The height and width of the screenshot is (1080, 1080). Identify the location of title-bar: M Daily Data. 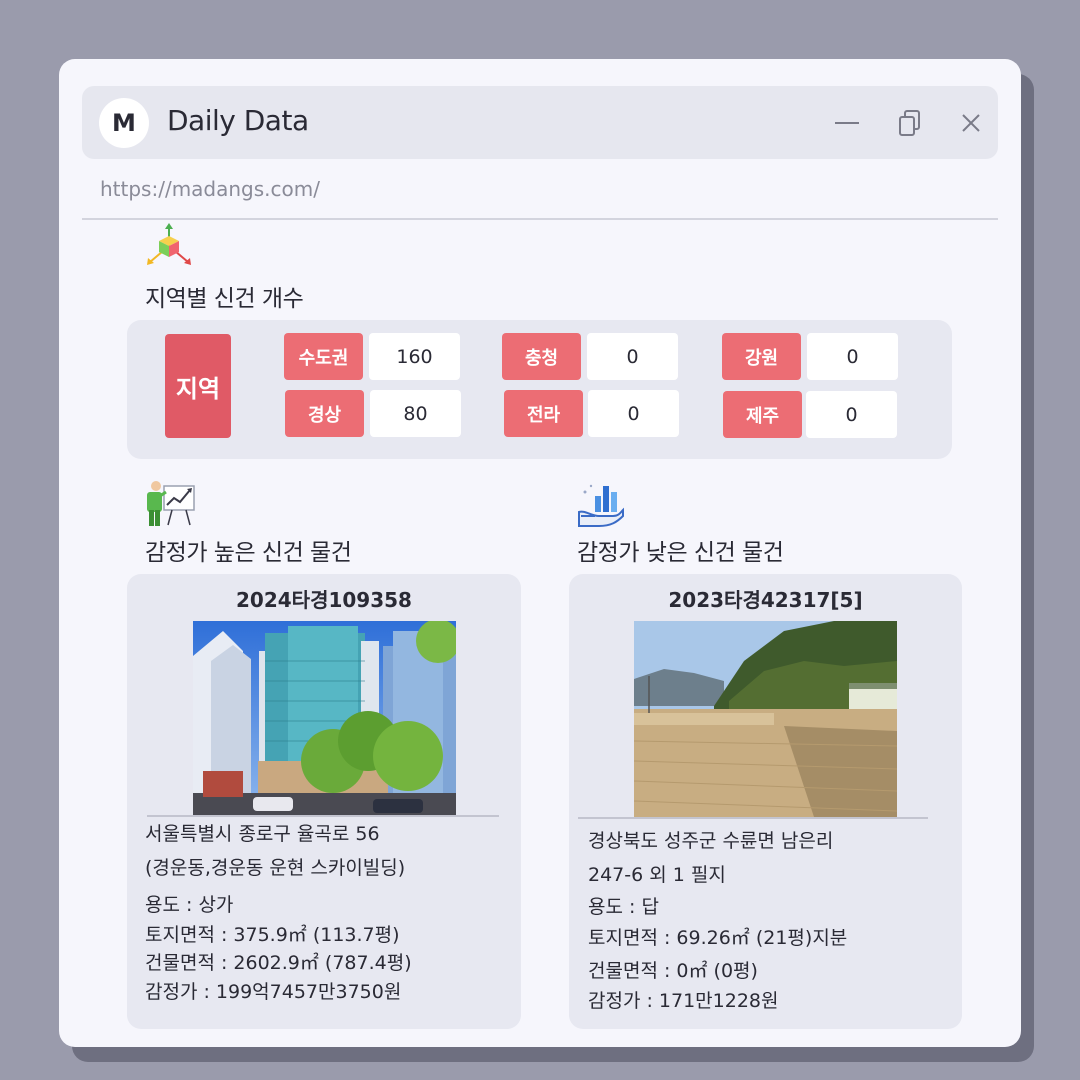
(540, 122).